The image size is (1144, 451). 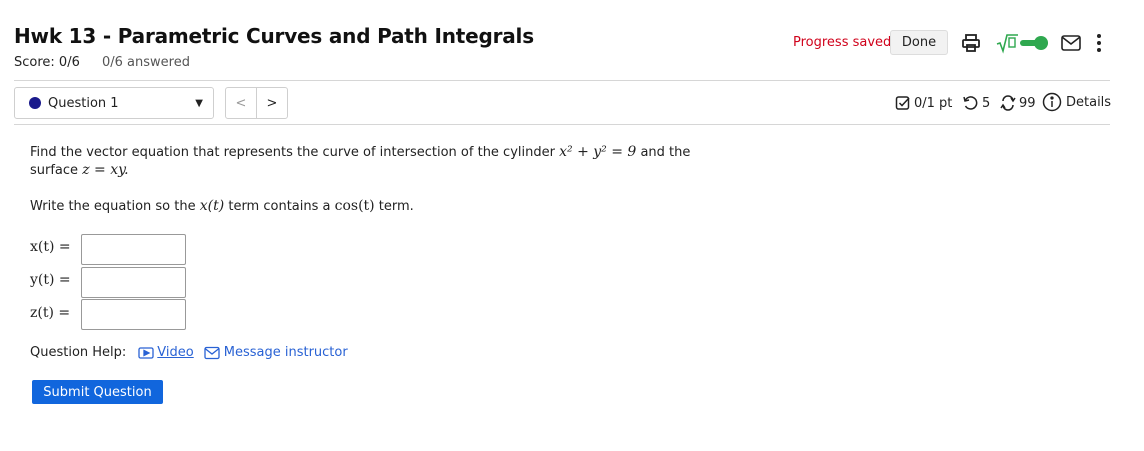 I want to click on header-divider, so click(x=562, y=80).